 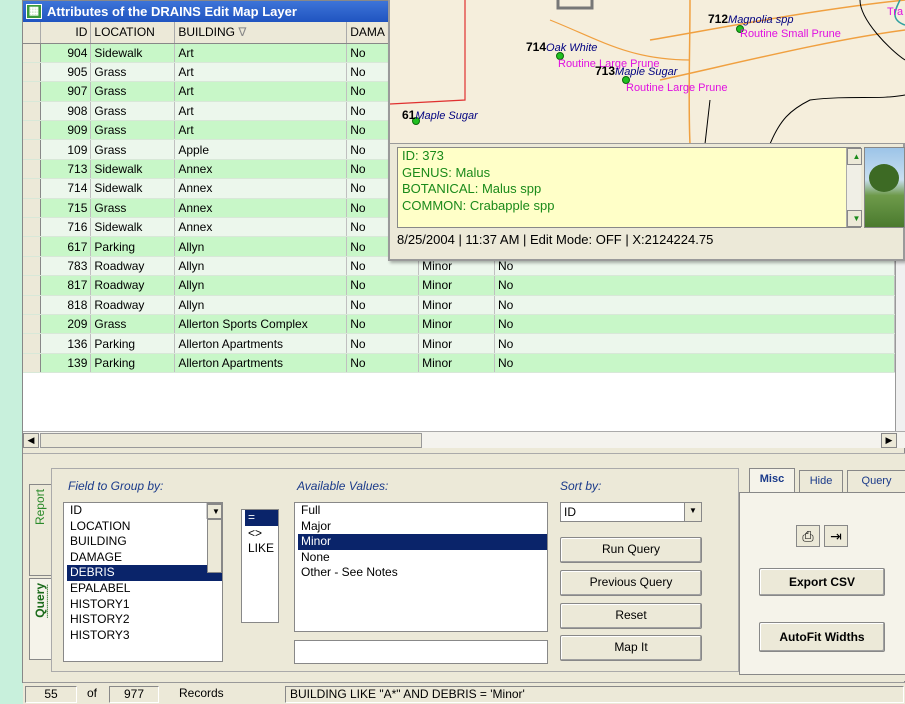 What do you see at coordinates (561, 47) in the screenshot?
I see `tree-label-714: 714Oak White` at bounding box center [561, 47].